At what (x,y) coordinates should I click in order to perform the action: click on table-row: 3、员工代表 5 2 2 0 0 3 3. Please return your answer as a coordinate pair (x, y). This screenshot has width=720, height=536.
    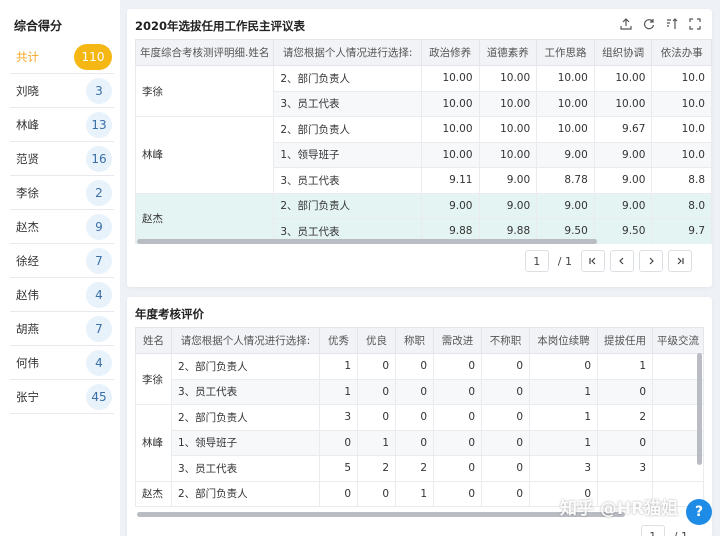
    Looking at the image, I should click on (420, 468).